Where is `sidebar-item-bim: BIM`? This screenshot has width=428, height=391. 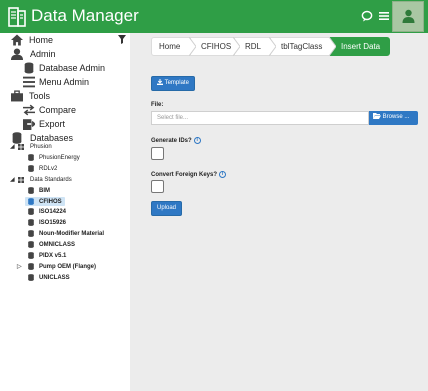 sidebar-item-bim: BIM is located at coordinates (39, 190).